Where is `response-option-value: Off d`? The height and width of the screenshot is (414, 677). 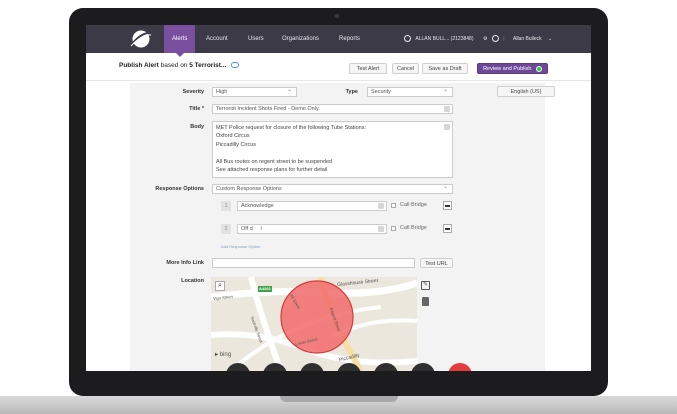
response-option-value: Off d is located at coordinates (247, 229).